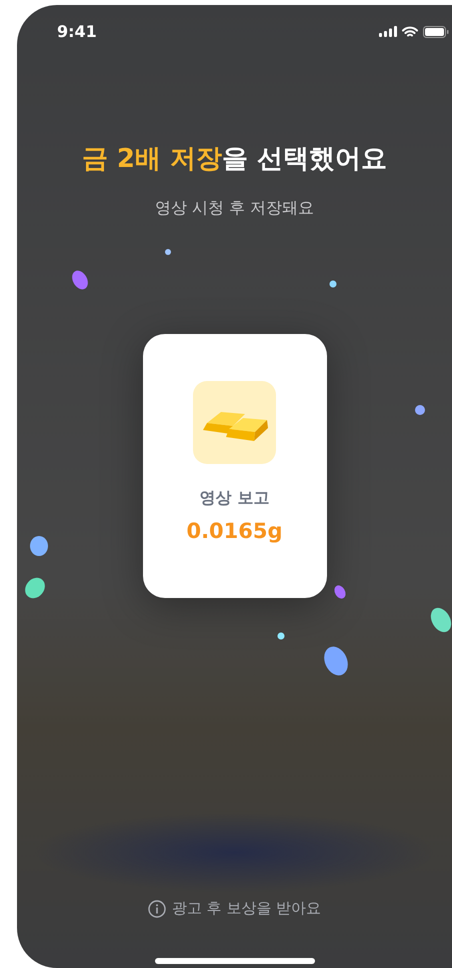 The width and height of the screenshot is (452, 968). What do you see at coordinates (235, 498) in the screenshot?
I see `reward-label: 영상 보고` at bounding box center [235, 498].